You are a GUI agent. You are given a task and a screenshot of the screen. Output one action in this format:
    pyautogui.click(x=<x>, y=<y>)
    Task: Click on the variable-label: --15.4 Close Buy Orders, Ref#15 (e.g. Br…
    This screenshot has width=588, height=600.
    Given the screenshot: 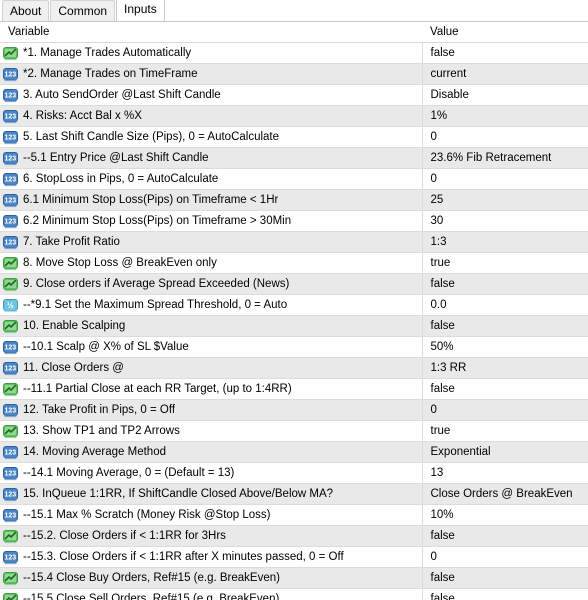 What is the action you would take?
    pyautogui.click(x=151, y=578)
    